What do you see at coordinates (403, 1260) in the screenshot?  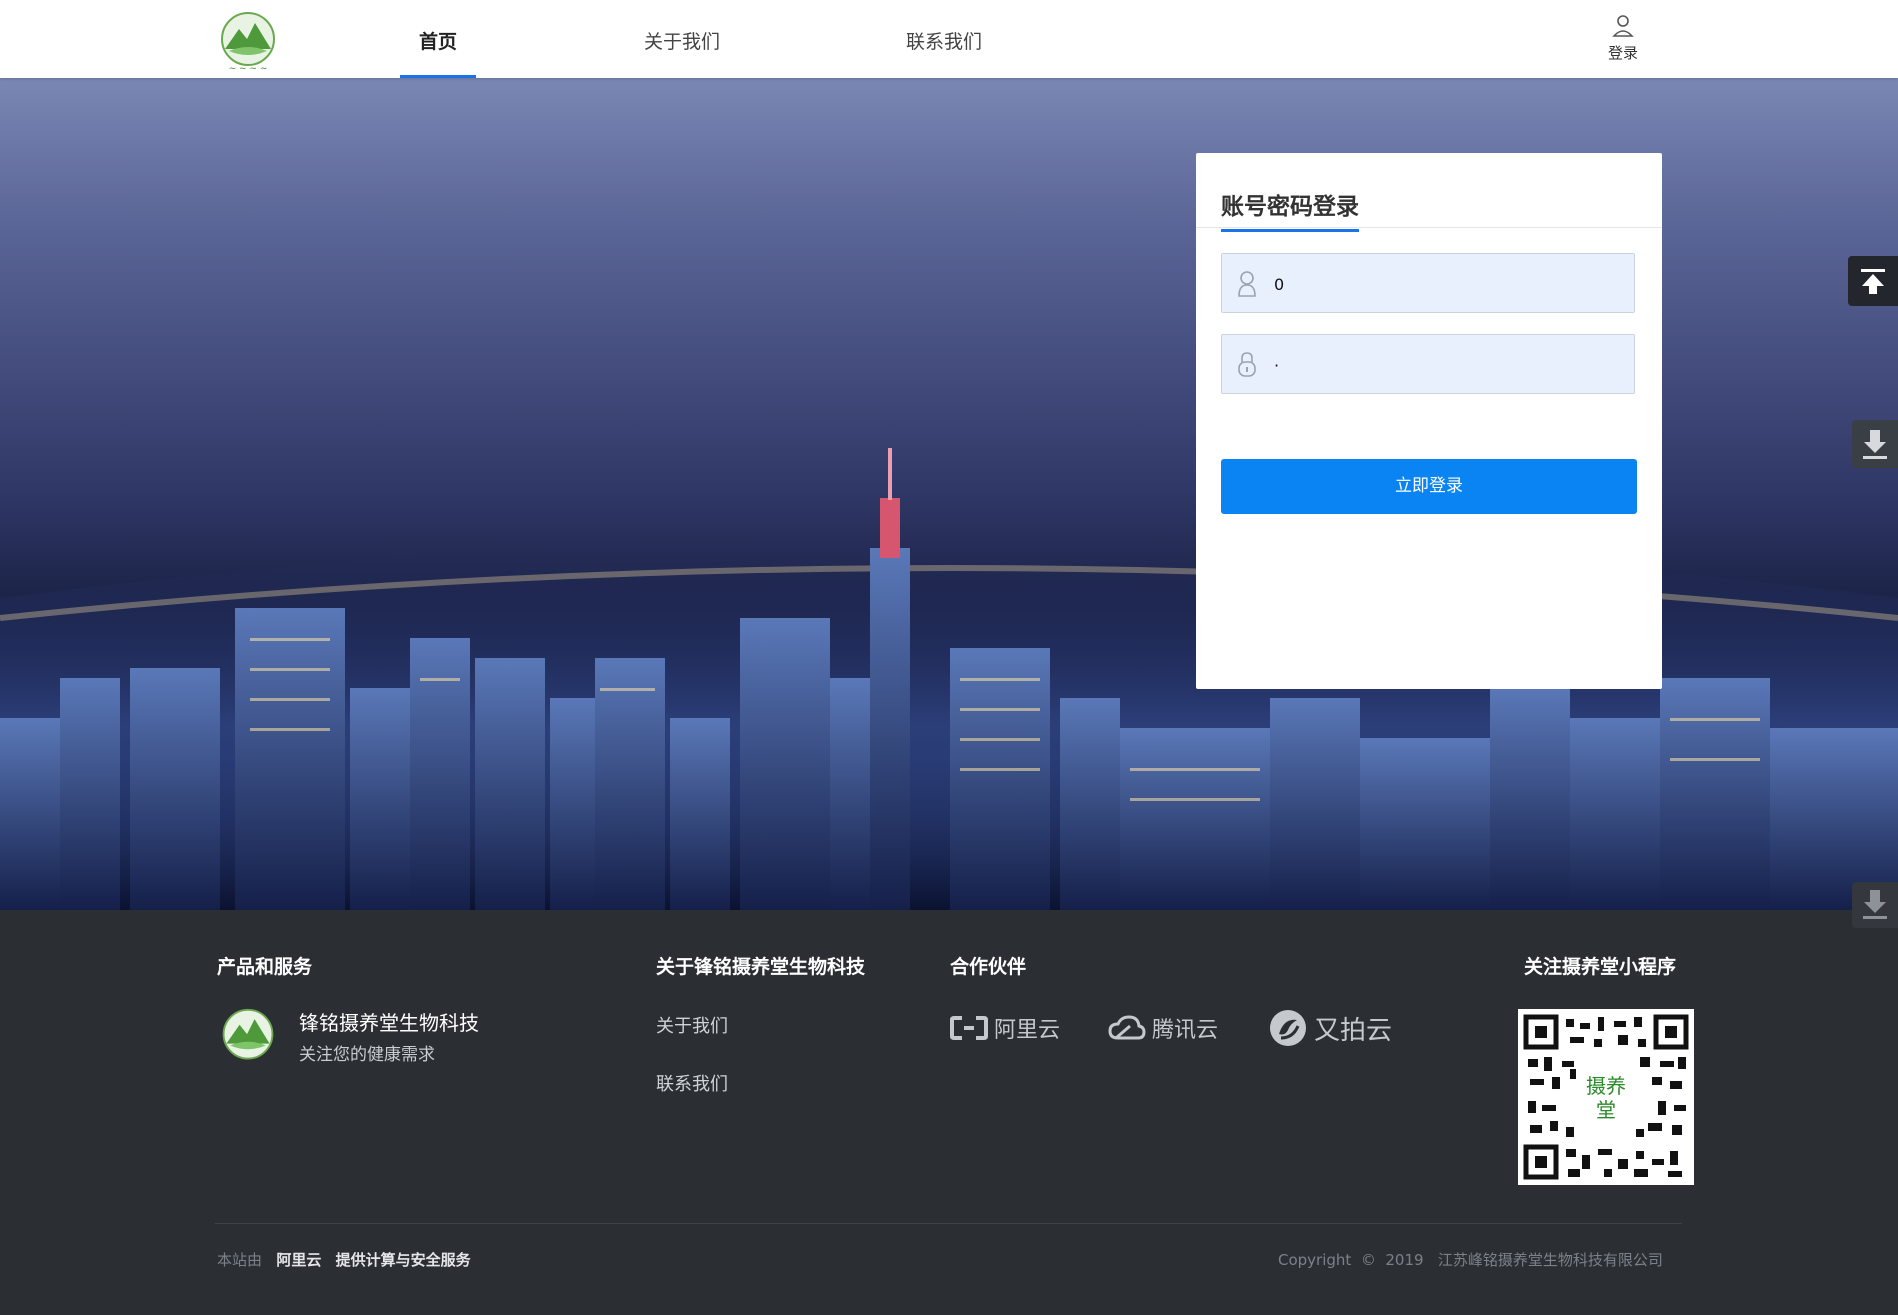 I see `hosting-service: 提供计算与安全服务` at bounding box center [403, 1260].